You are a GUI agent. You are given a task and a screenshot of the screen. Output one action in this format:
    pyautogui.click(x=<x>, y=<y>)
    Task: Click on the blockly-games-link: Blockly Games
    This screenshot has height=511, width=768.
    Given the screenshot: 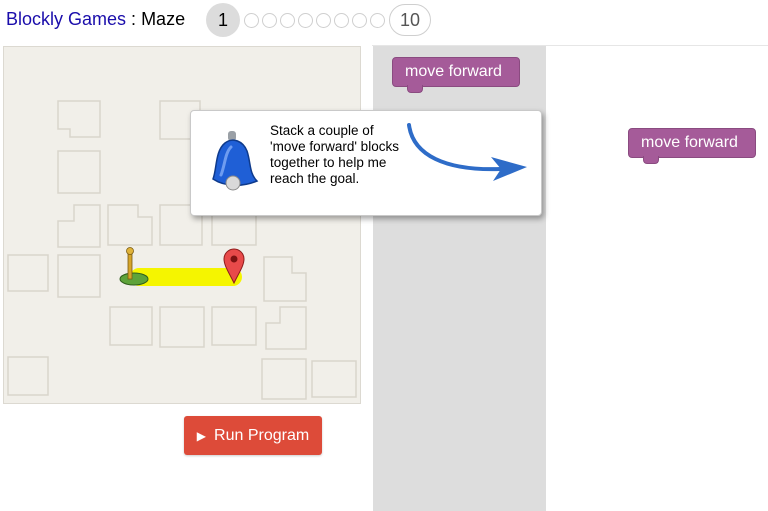 What is the action you would take?
    pyautogui.click(x=66, y=19)
    